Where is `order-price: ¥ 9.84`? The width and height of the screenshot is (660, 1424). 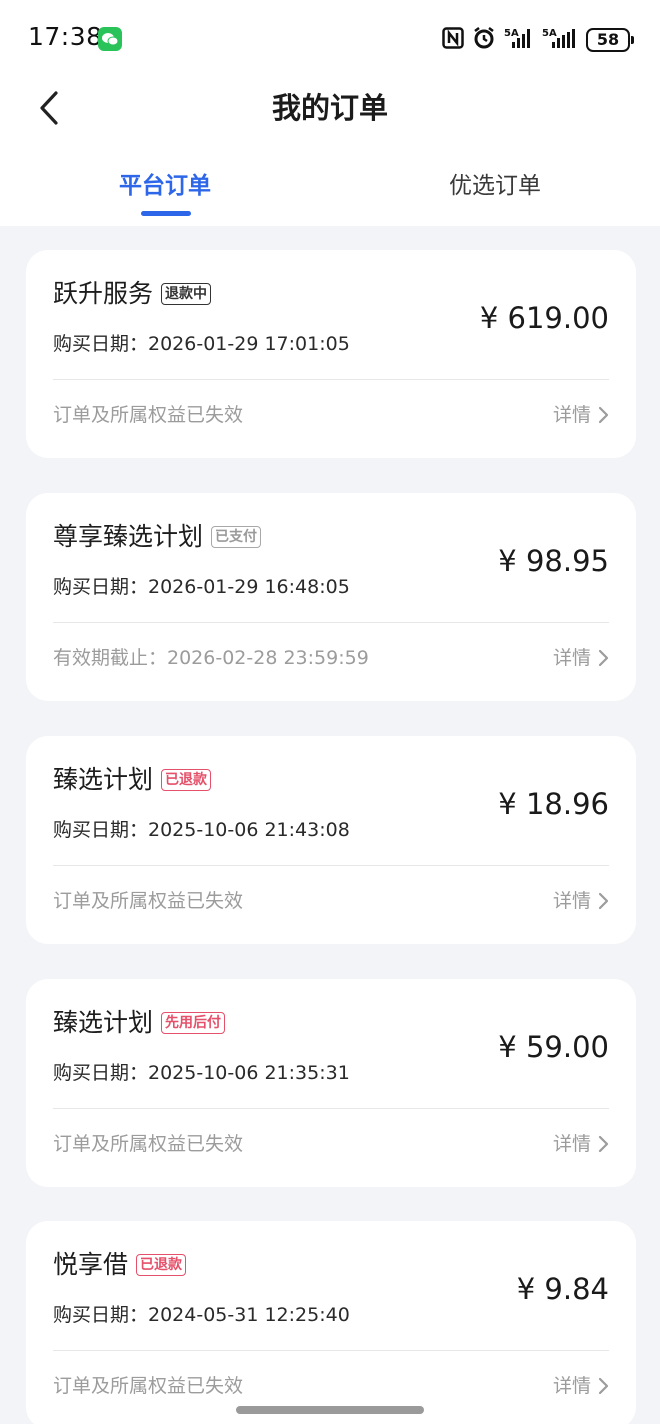
order-price: ¥ 9.84 is located at coordinates (562, 1289).